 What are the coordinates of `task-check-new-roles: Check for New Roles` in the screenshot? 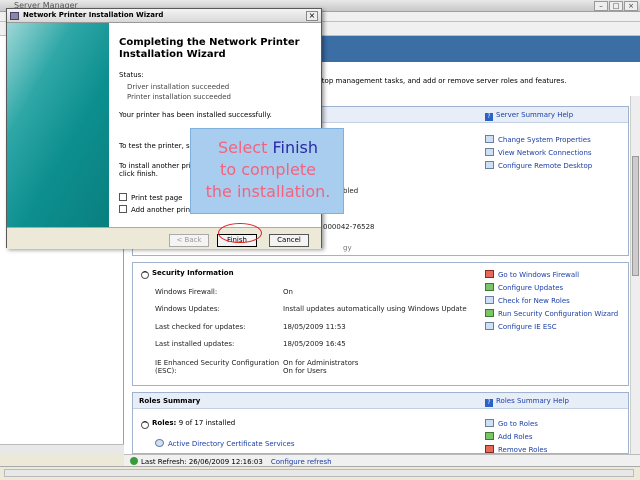 It's located at (527, 300).